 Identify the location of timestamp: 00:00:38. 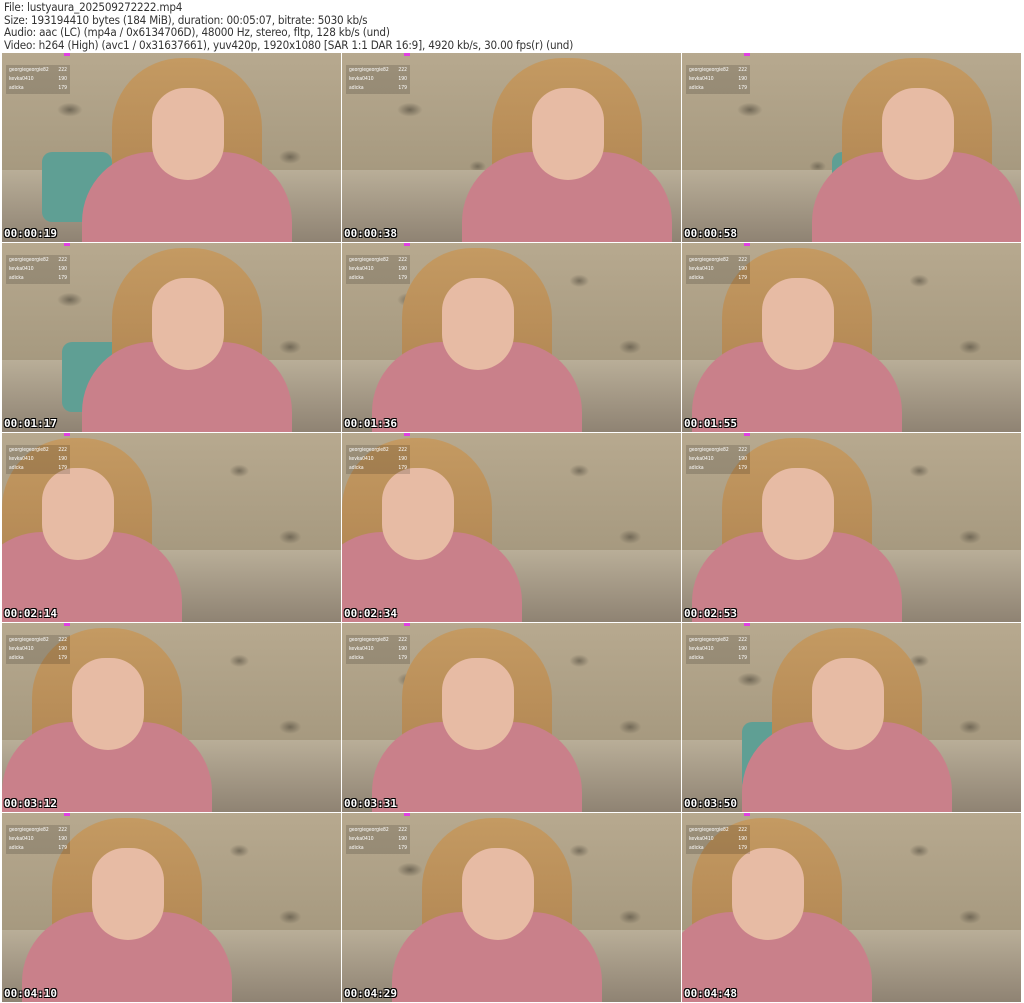
(370, 233).